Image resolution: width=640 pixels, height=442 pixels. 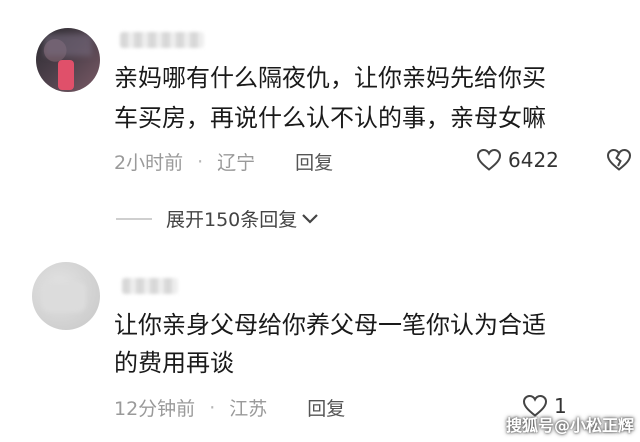 What do you see at coordinates (155, 409) in the screenshot?
I see `comment-time: 12分钟前` at bounding box center [155, 409].